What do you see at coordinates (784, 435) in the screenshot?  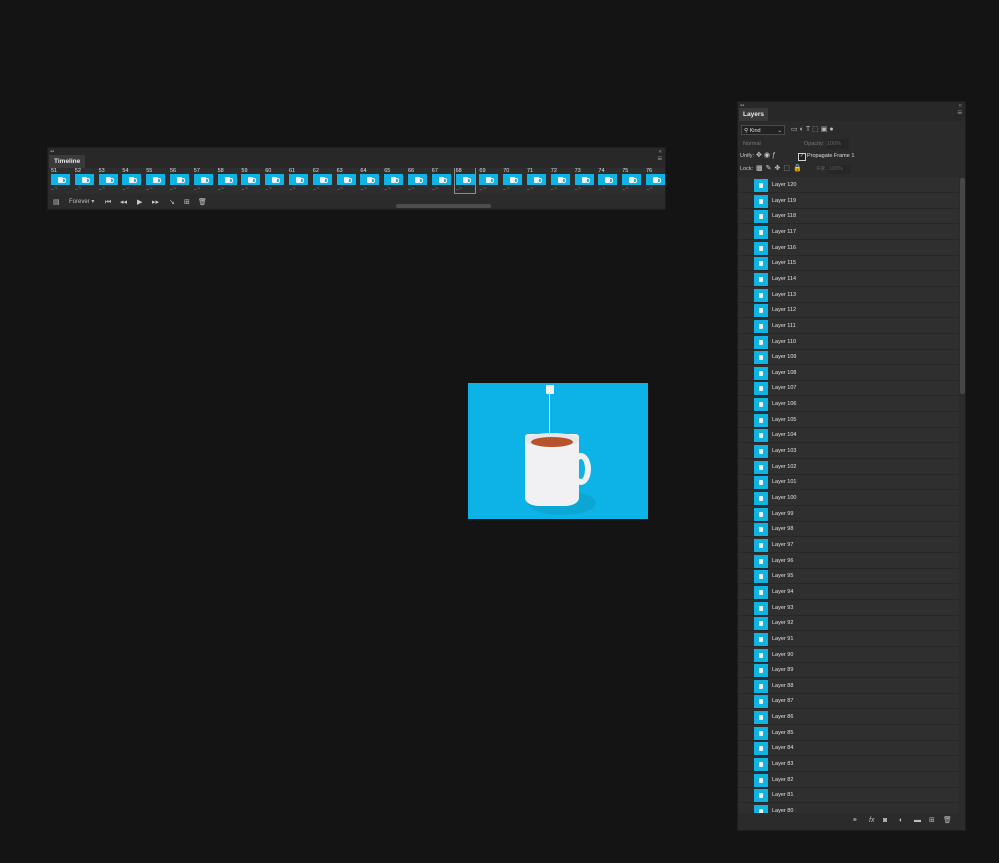 I see `layer-name: Layer 104` at bounding box center [784, 435].